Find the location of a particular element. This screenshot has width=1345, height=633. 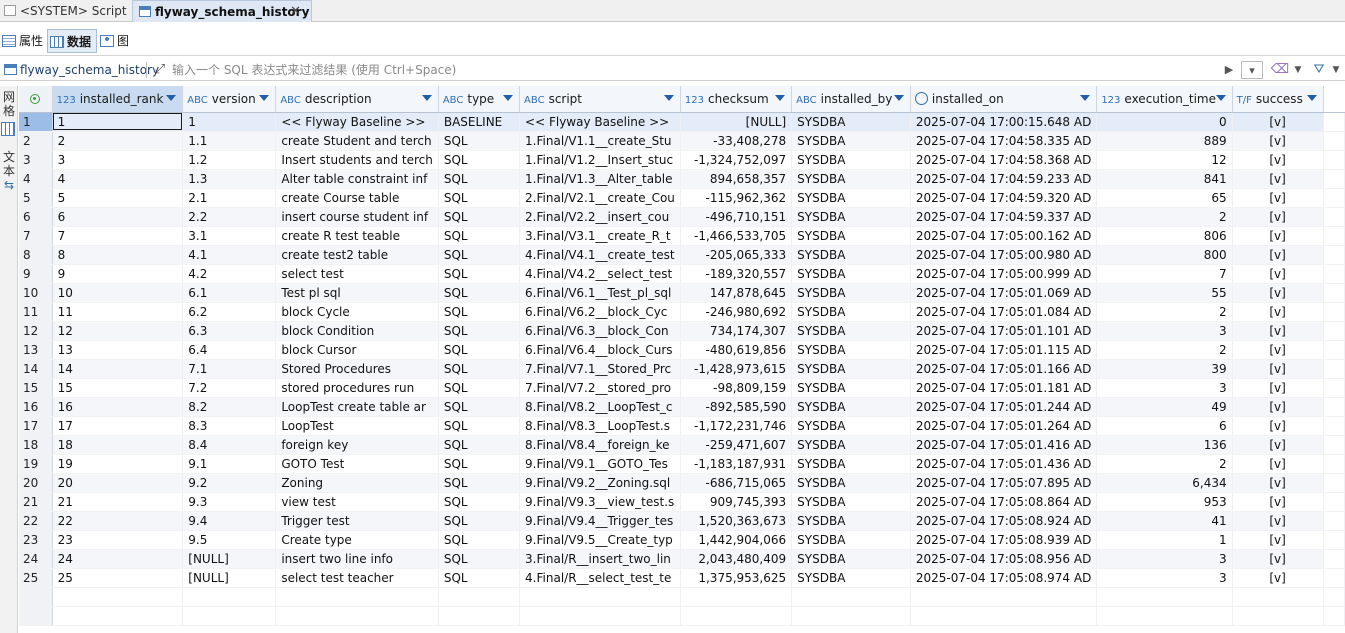

cell-script: 6.Final/V6.3__block_Con is located at coordinates (600, 331).